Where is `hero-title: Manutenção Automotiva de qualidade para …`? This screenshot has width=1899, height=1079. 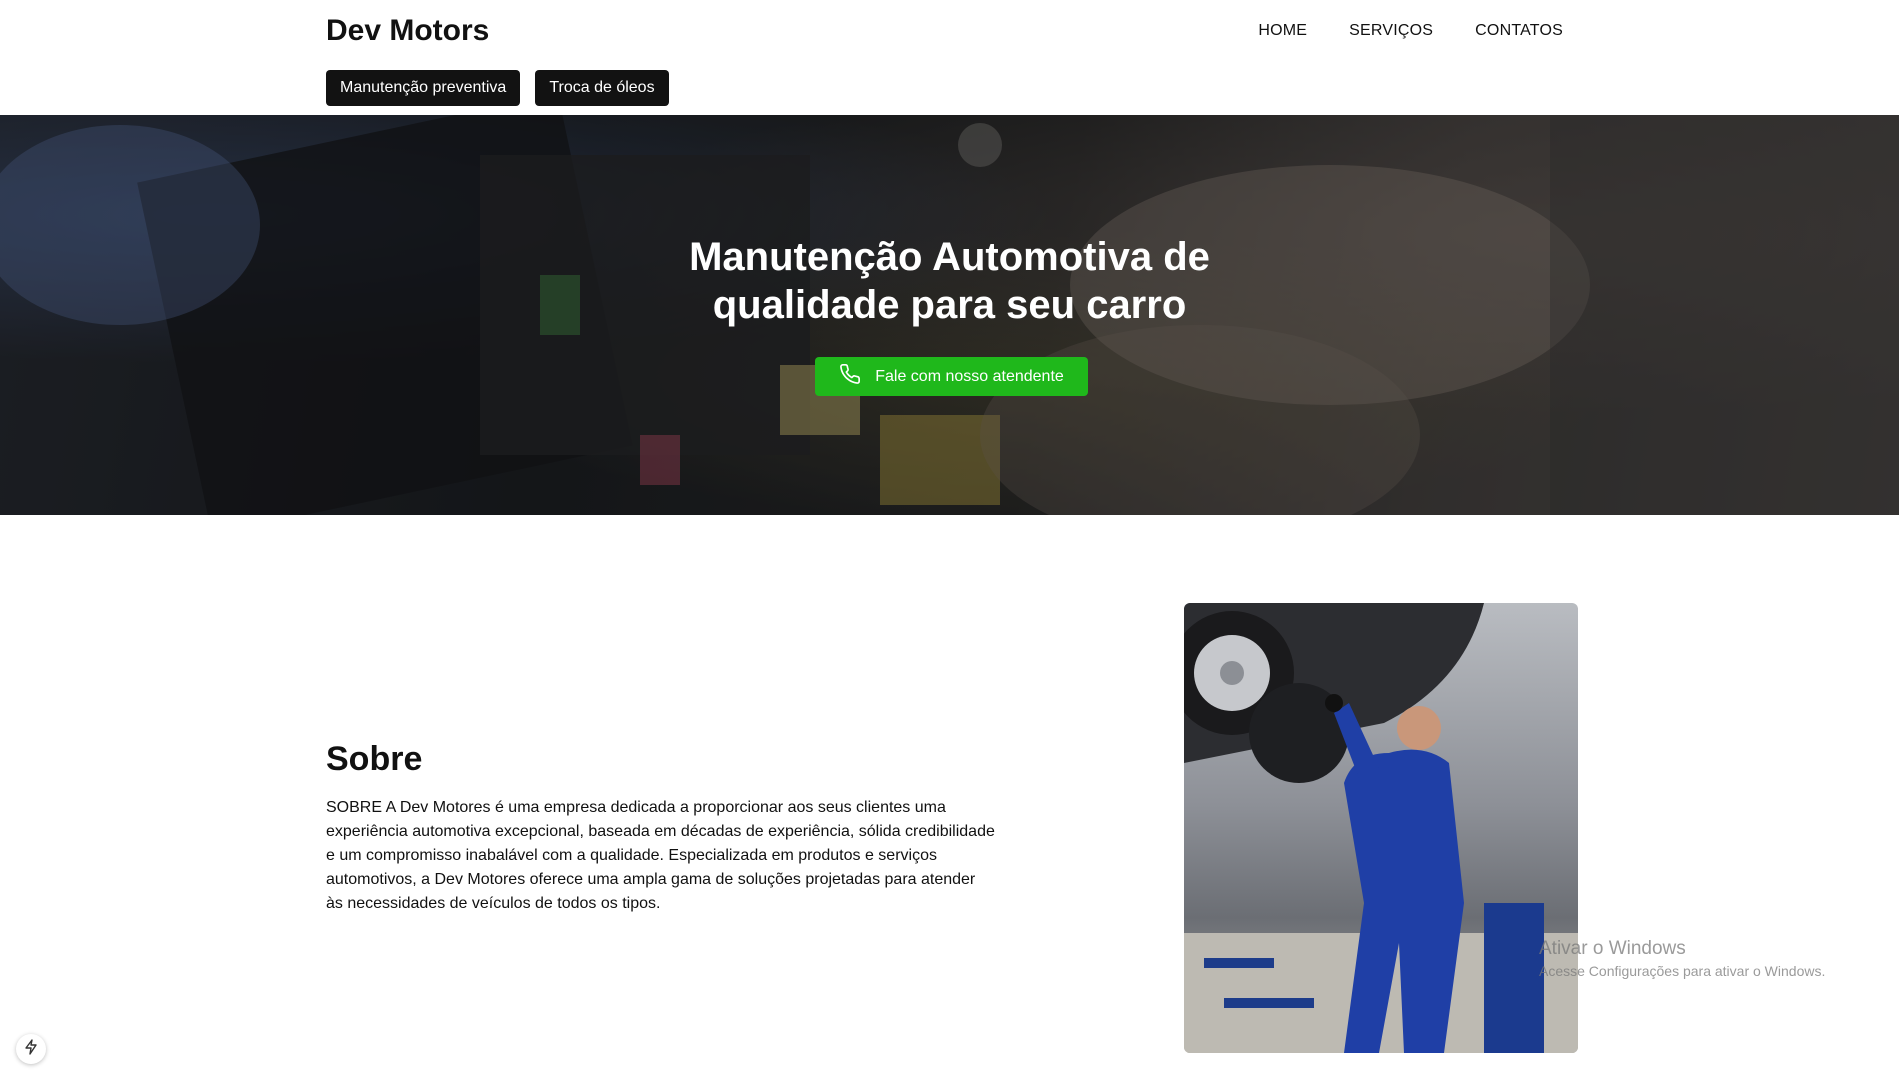
hero-title: Manutenção Automotiva de qualidade para … is located at coordinates (949, 281).